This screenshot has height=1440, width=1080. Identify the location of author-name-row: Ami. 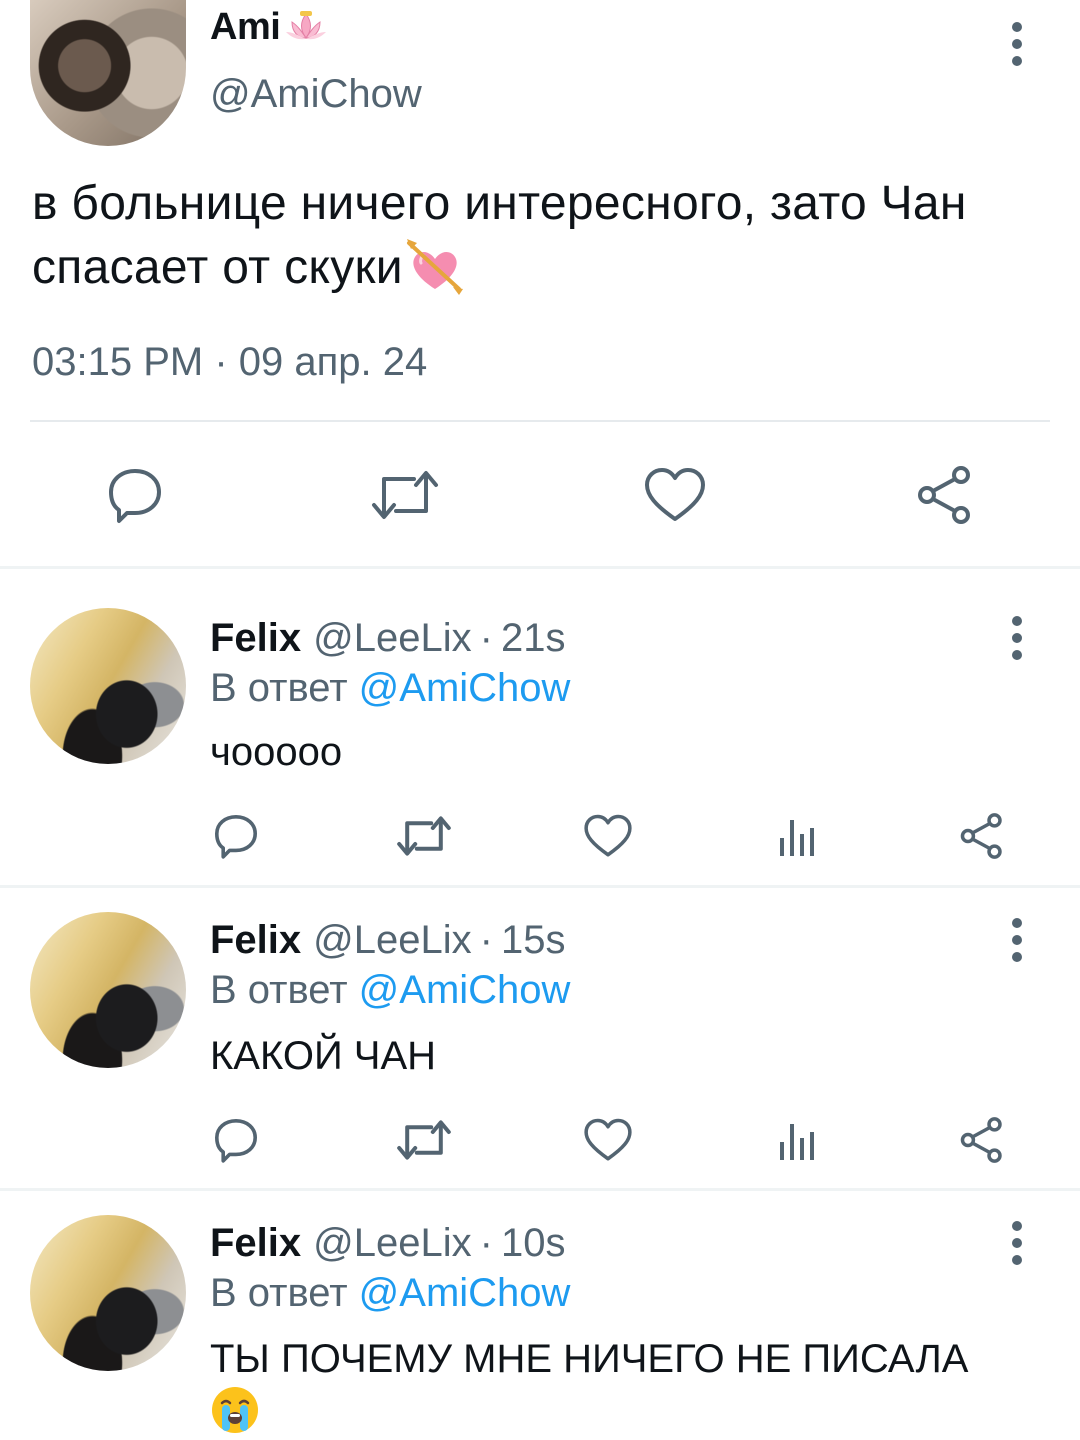
(269, 27).